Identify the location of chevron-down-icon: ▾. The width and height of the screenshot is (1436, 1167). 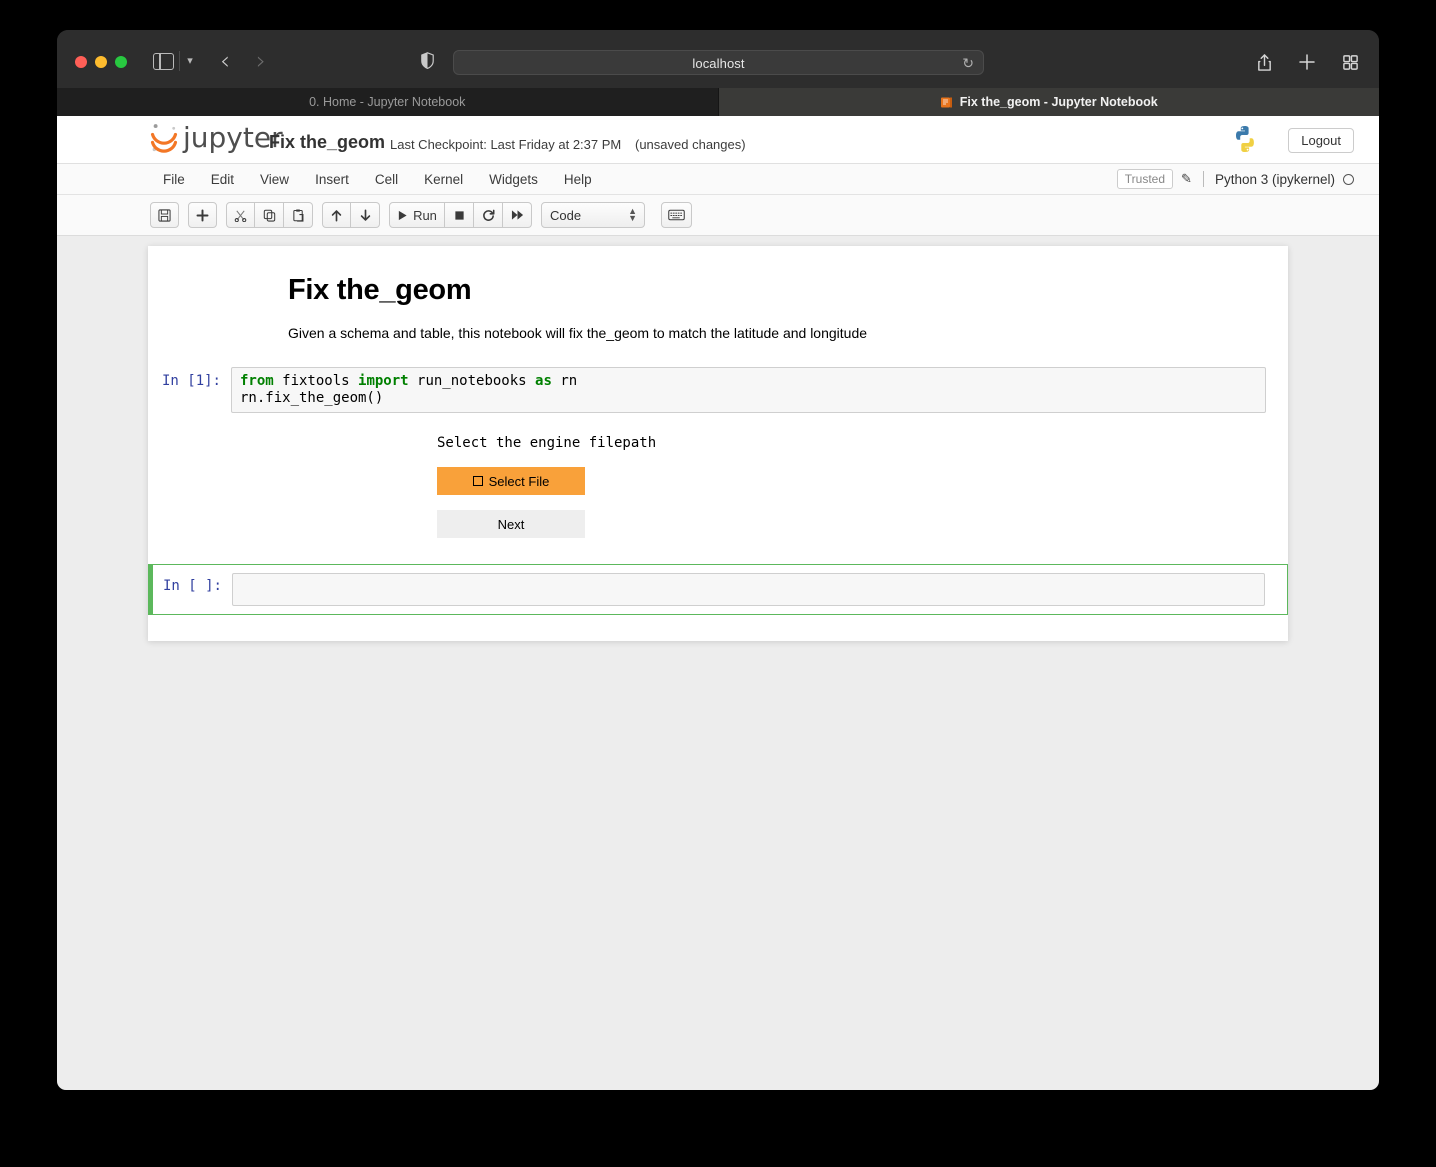
(190, 61).